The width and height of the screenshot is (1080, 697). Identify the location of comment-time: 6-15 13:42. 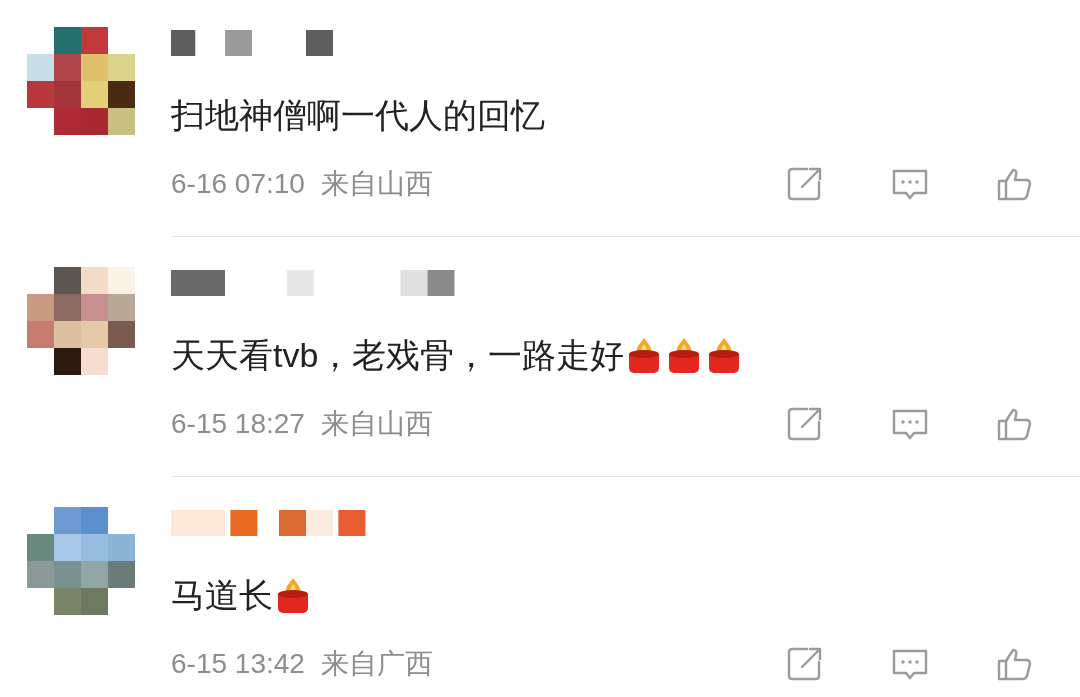
(238, 664).